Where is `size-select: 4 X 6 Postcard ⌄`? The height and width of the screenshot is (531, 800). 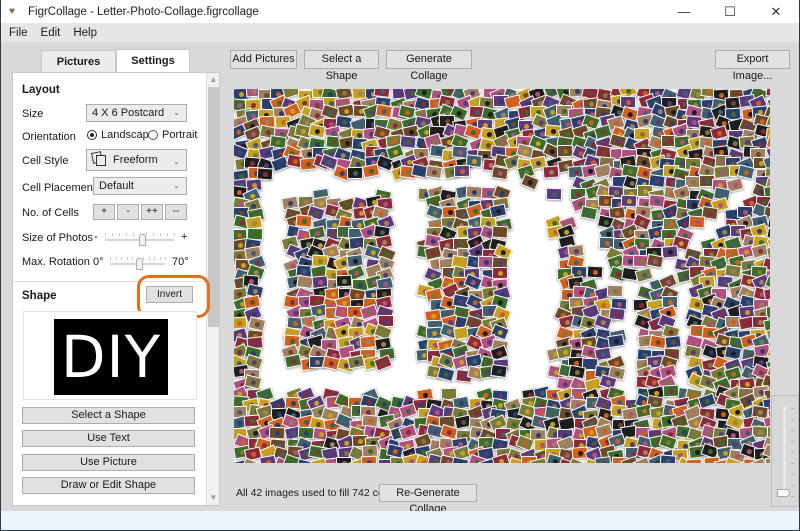
size-select: 4 X 6 Postcard ⌄ is located at coordinates (136, 113).